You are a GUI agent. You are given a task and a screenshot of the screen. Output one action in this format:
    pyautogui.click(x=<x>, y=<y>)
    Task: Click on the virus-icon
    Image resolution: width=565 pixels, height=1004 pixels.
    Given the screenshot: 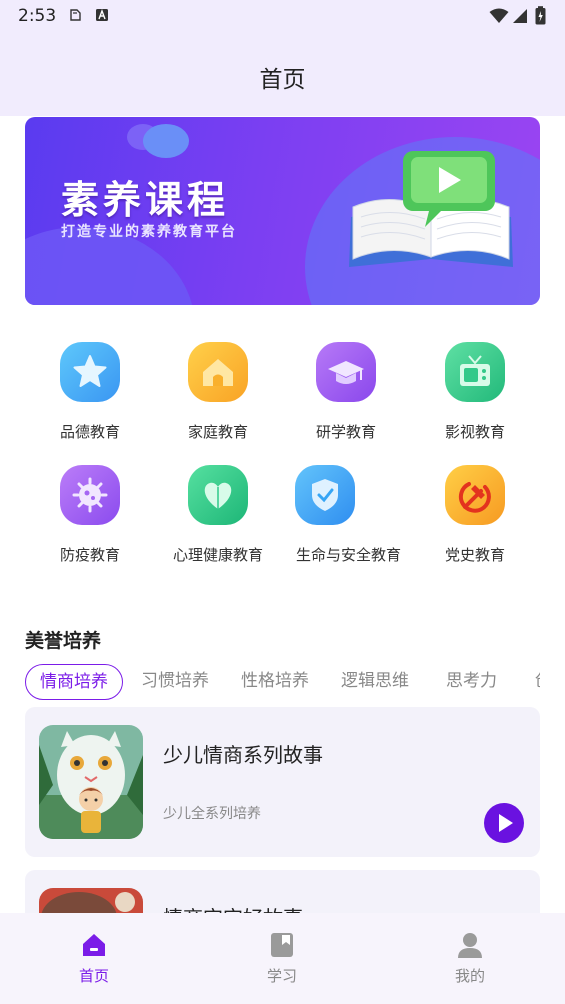 What is the action you would take?
    pyautogui.click(x=90, y=495)
    